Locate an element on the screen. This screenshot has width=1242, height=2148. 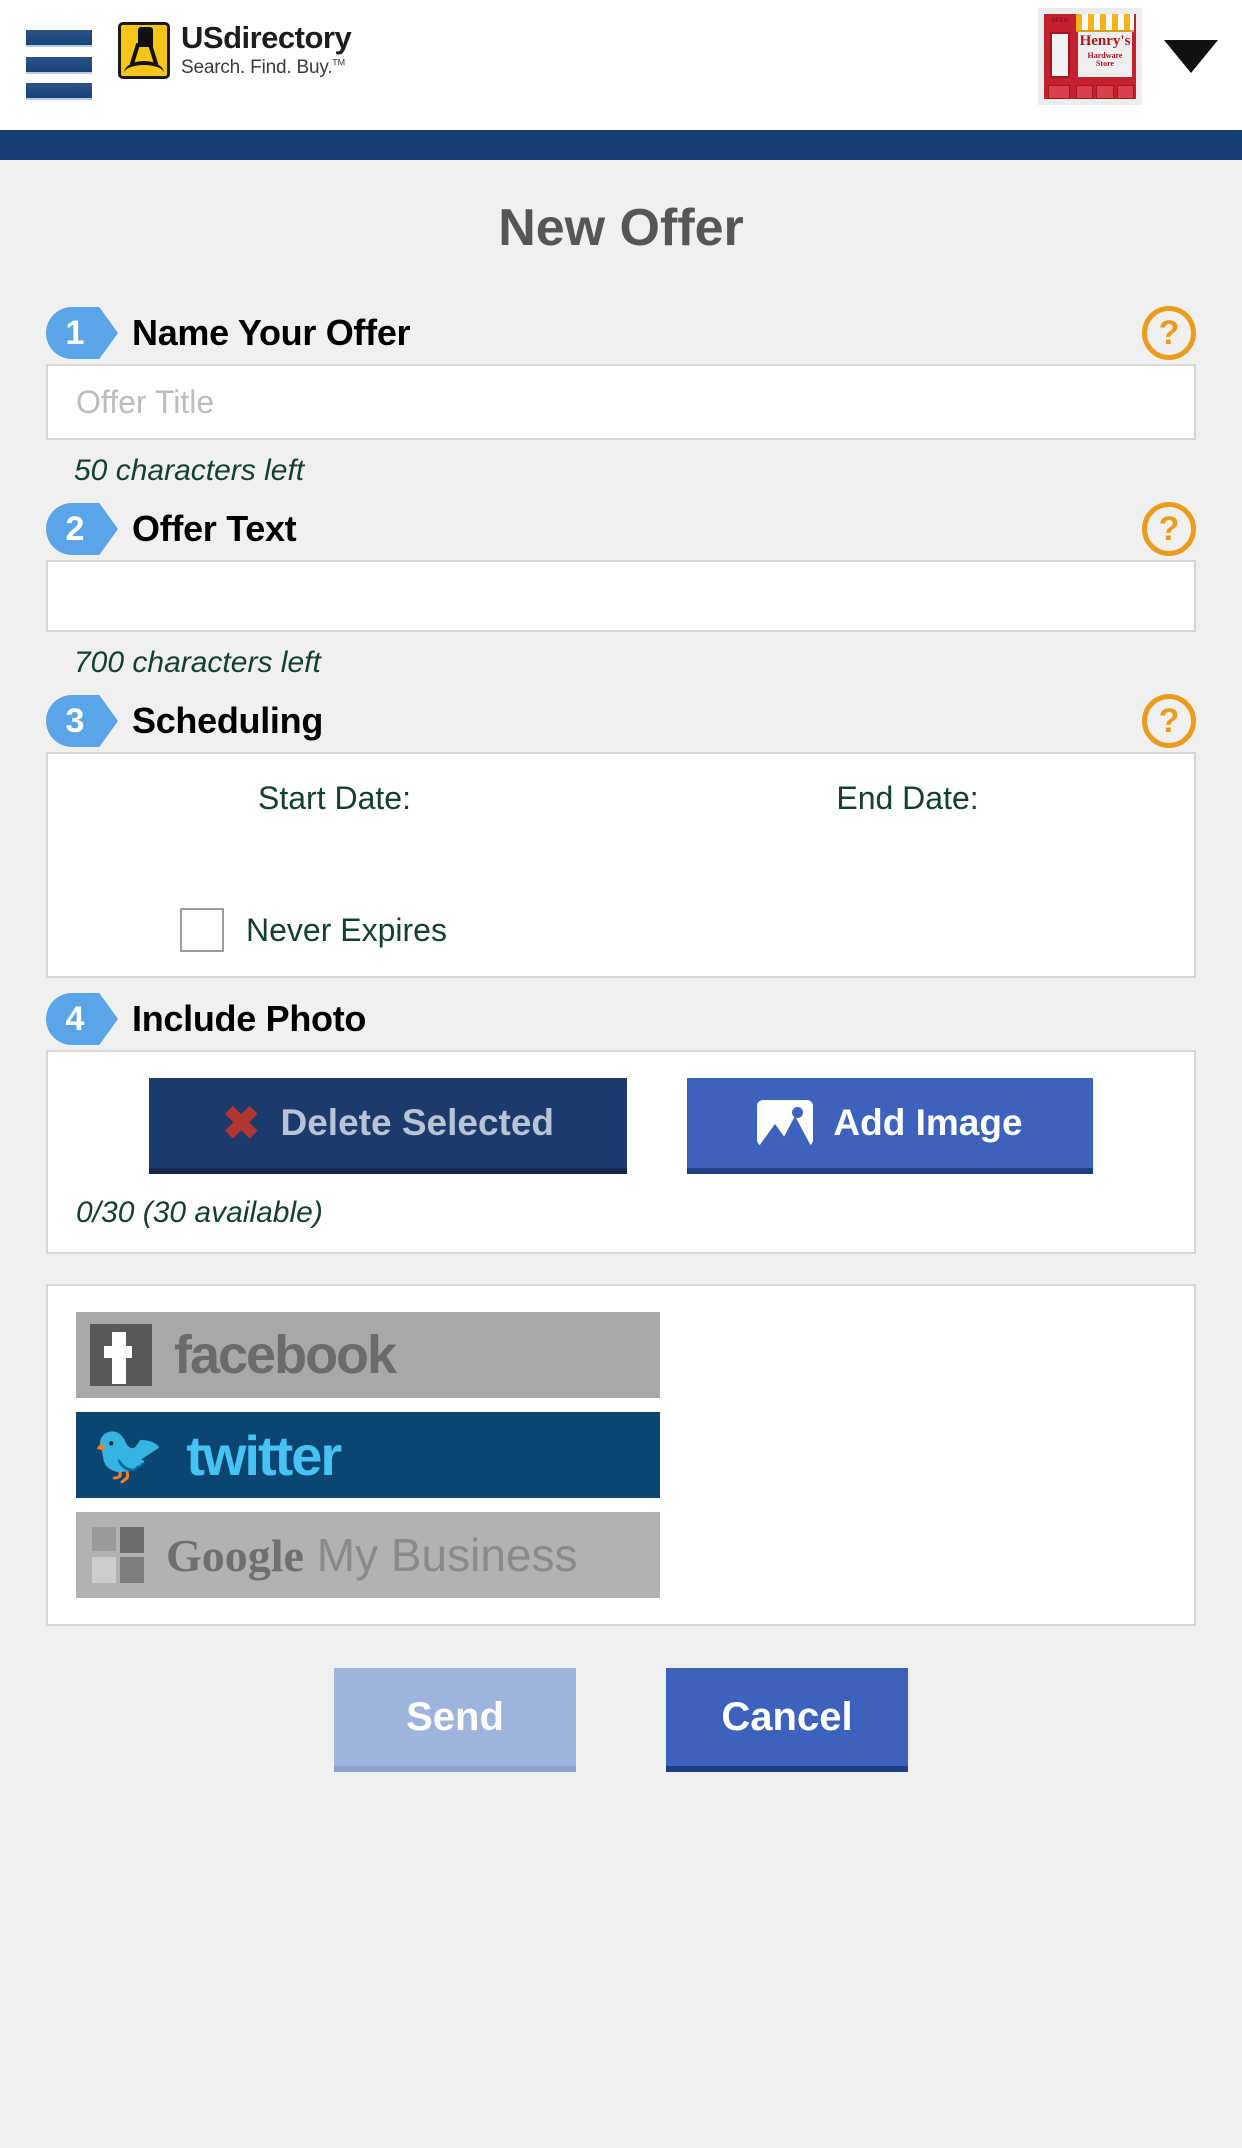
brand-logo: USdirectory Search. Find. Buy.TM is located at coordinates (235, 49).